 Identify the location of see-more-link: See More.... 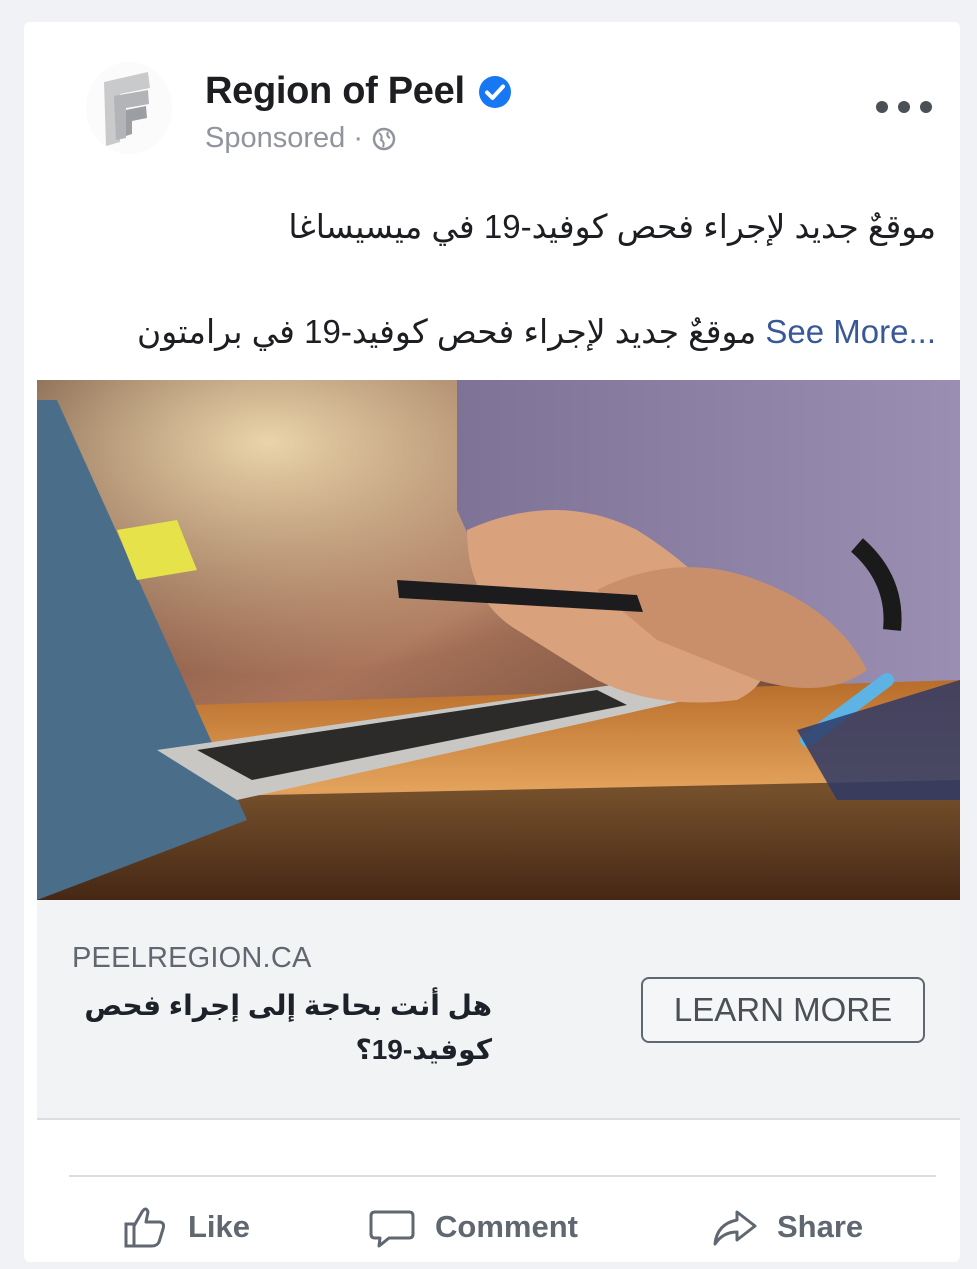
(850, 331).